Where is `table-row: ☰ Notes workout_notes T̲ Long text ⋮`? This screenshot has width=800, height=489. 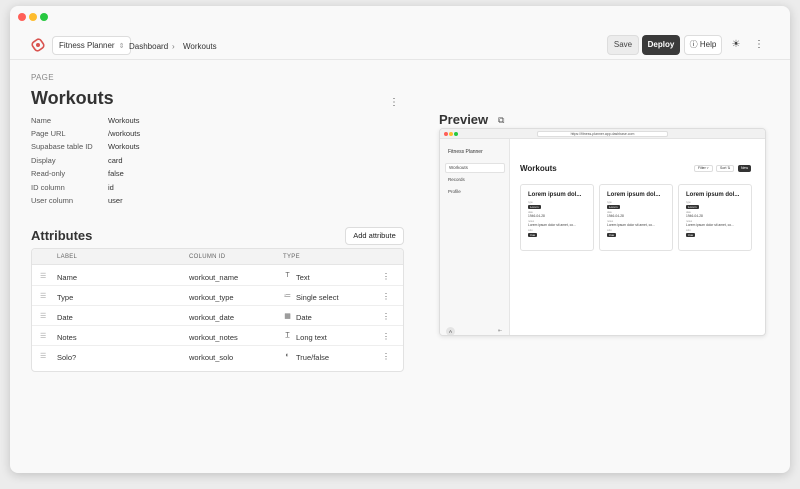 table-row: ☰ Notes workout_notes T̲ Long text ⋮ is located at coordinates (217, 336).